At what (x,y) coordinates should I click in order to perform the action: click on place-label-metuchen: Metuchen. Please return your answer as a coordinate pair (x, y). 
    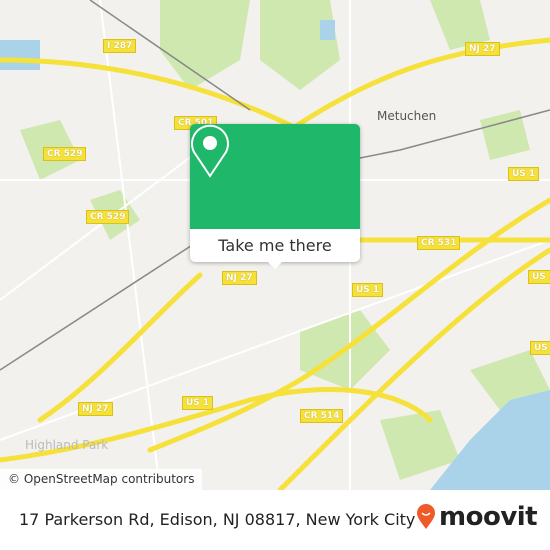
    Looking at the image, I should click on (407, 116).